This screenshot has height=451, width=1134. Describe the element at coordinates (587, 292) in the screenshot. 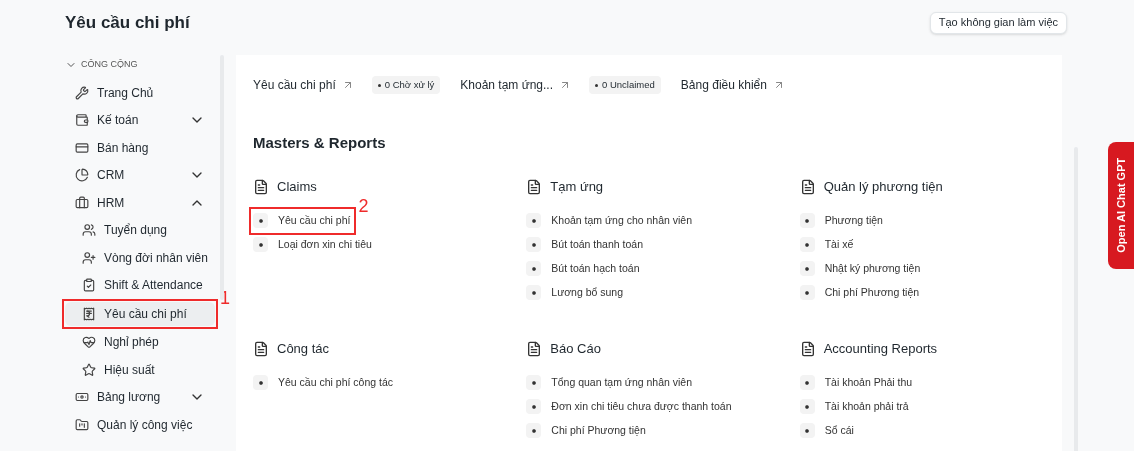

I see `report-link: Lương bổ sung` at that location.